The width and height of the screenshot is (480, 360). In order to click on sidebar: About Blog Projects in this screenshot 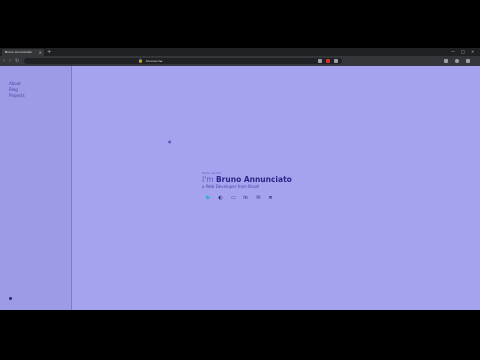, I will do `click(36, 188)`.